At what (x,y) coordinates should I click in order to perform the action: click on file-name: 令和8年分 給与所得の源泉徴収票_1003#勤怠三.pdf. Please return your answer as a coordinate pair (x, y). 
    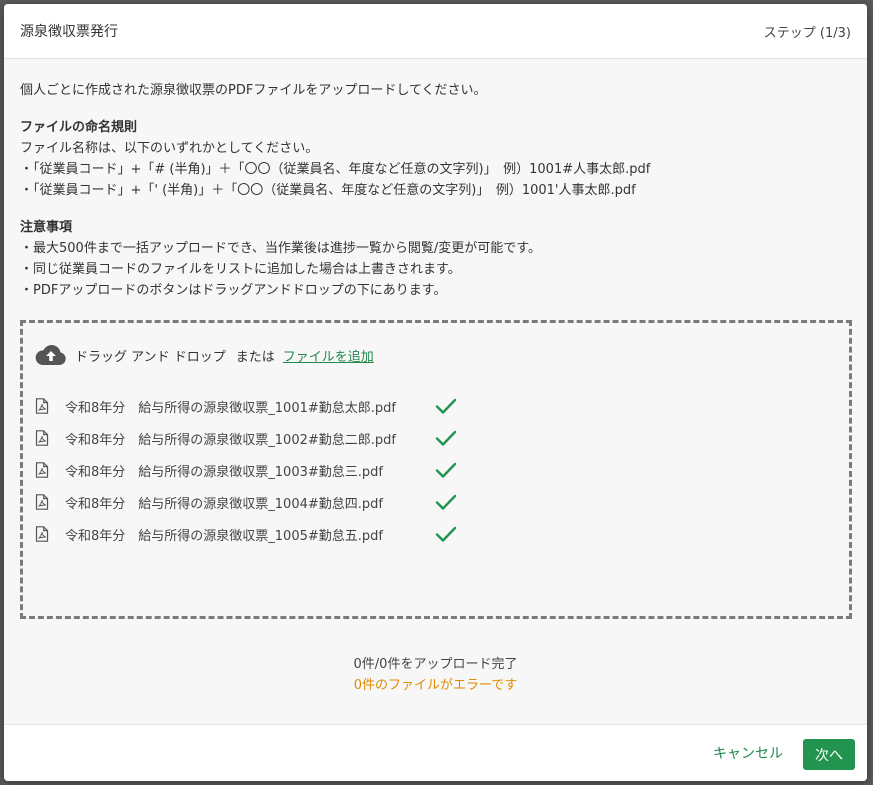
    Looking at the image, I should click on (224, 472).